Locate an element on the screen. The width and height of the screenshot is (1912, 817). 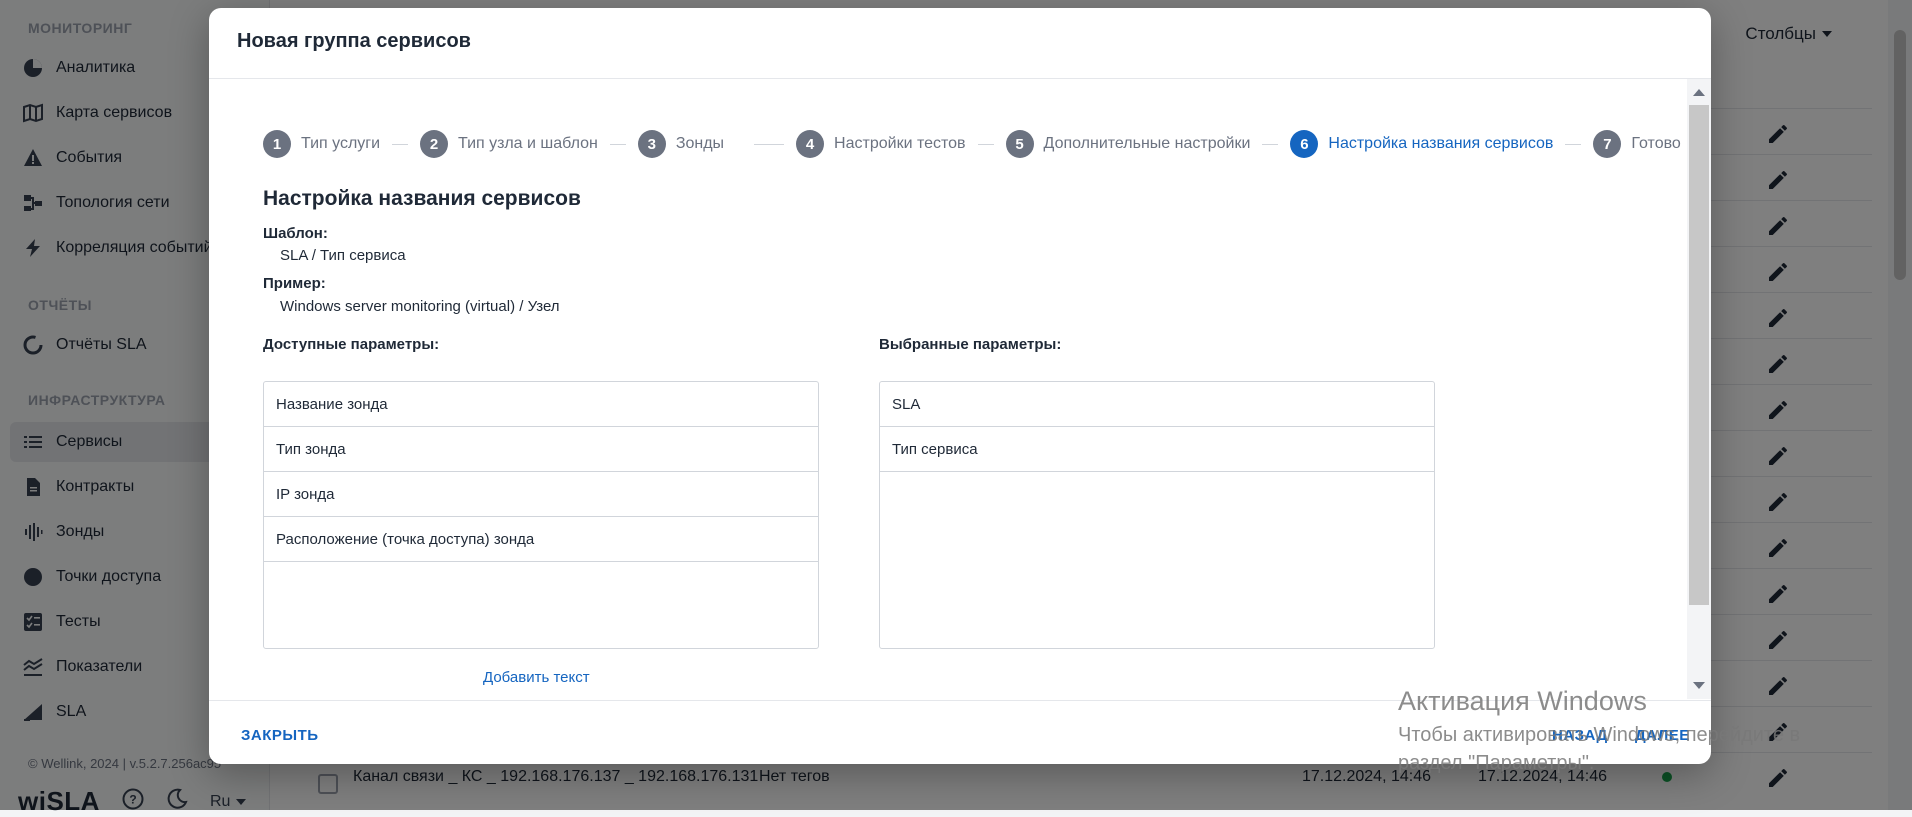
step-test-settings: 4 Настройки тестов is located at coordinates (881, 144).